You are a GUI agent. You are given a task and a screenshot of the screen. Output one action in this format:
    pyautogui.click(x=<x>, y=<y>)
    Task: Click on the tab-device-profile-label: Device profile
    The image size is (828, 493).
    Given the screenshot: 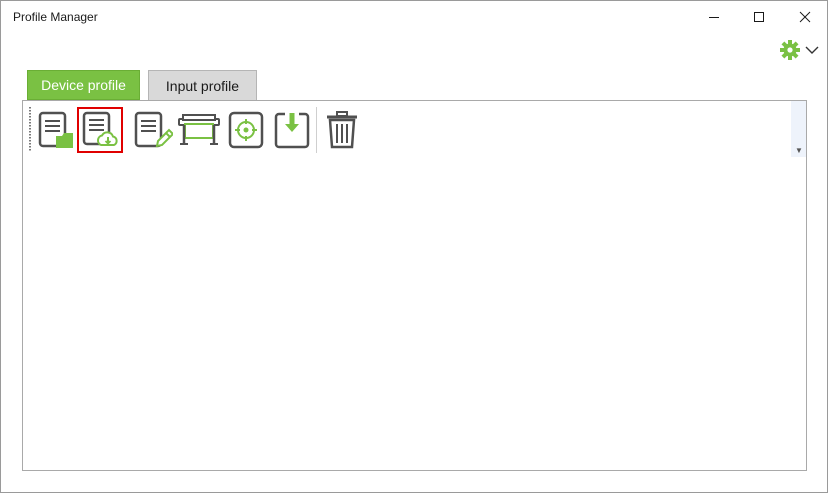 What is the action you would take?
    pyautogui.click(x=83, y=85)
    